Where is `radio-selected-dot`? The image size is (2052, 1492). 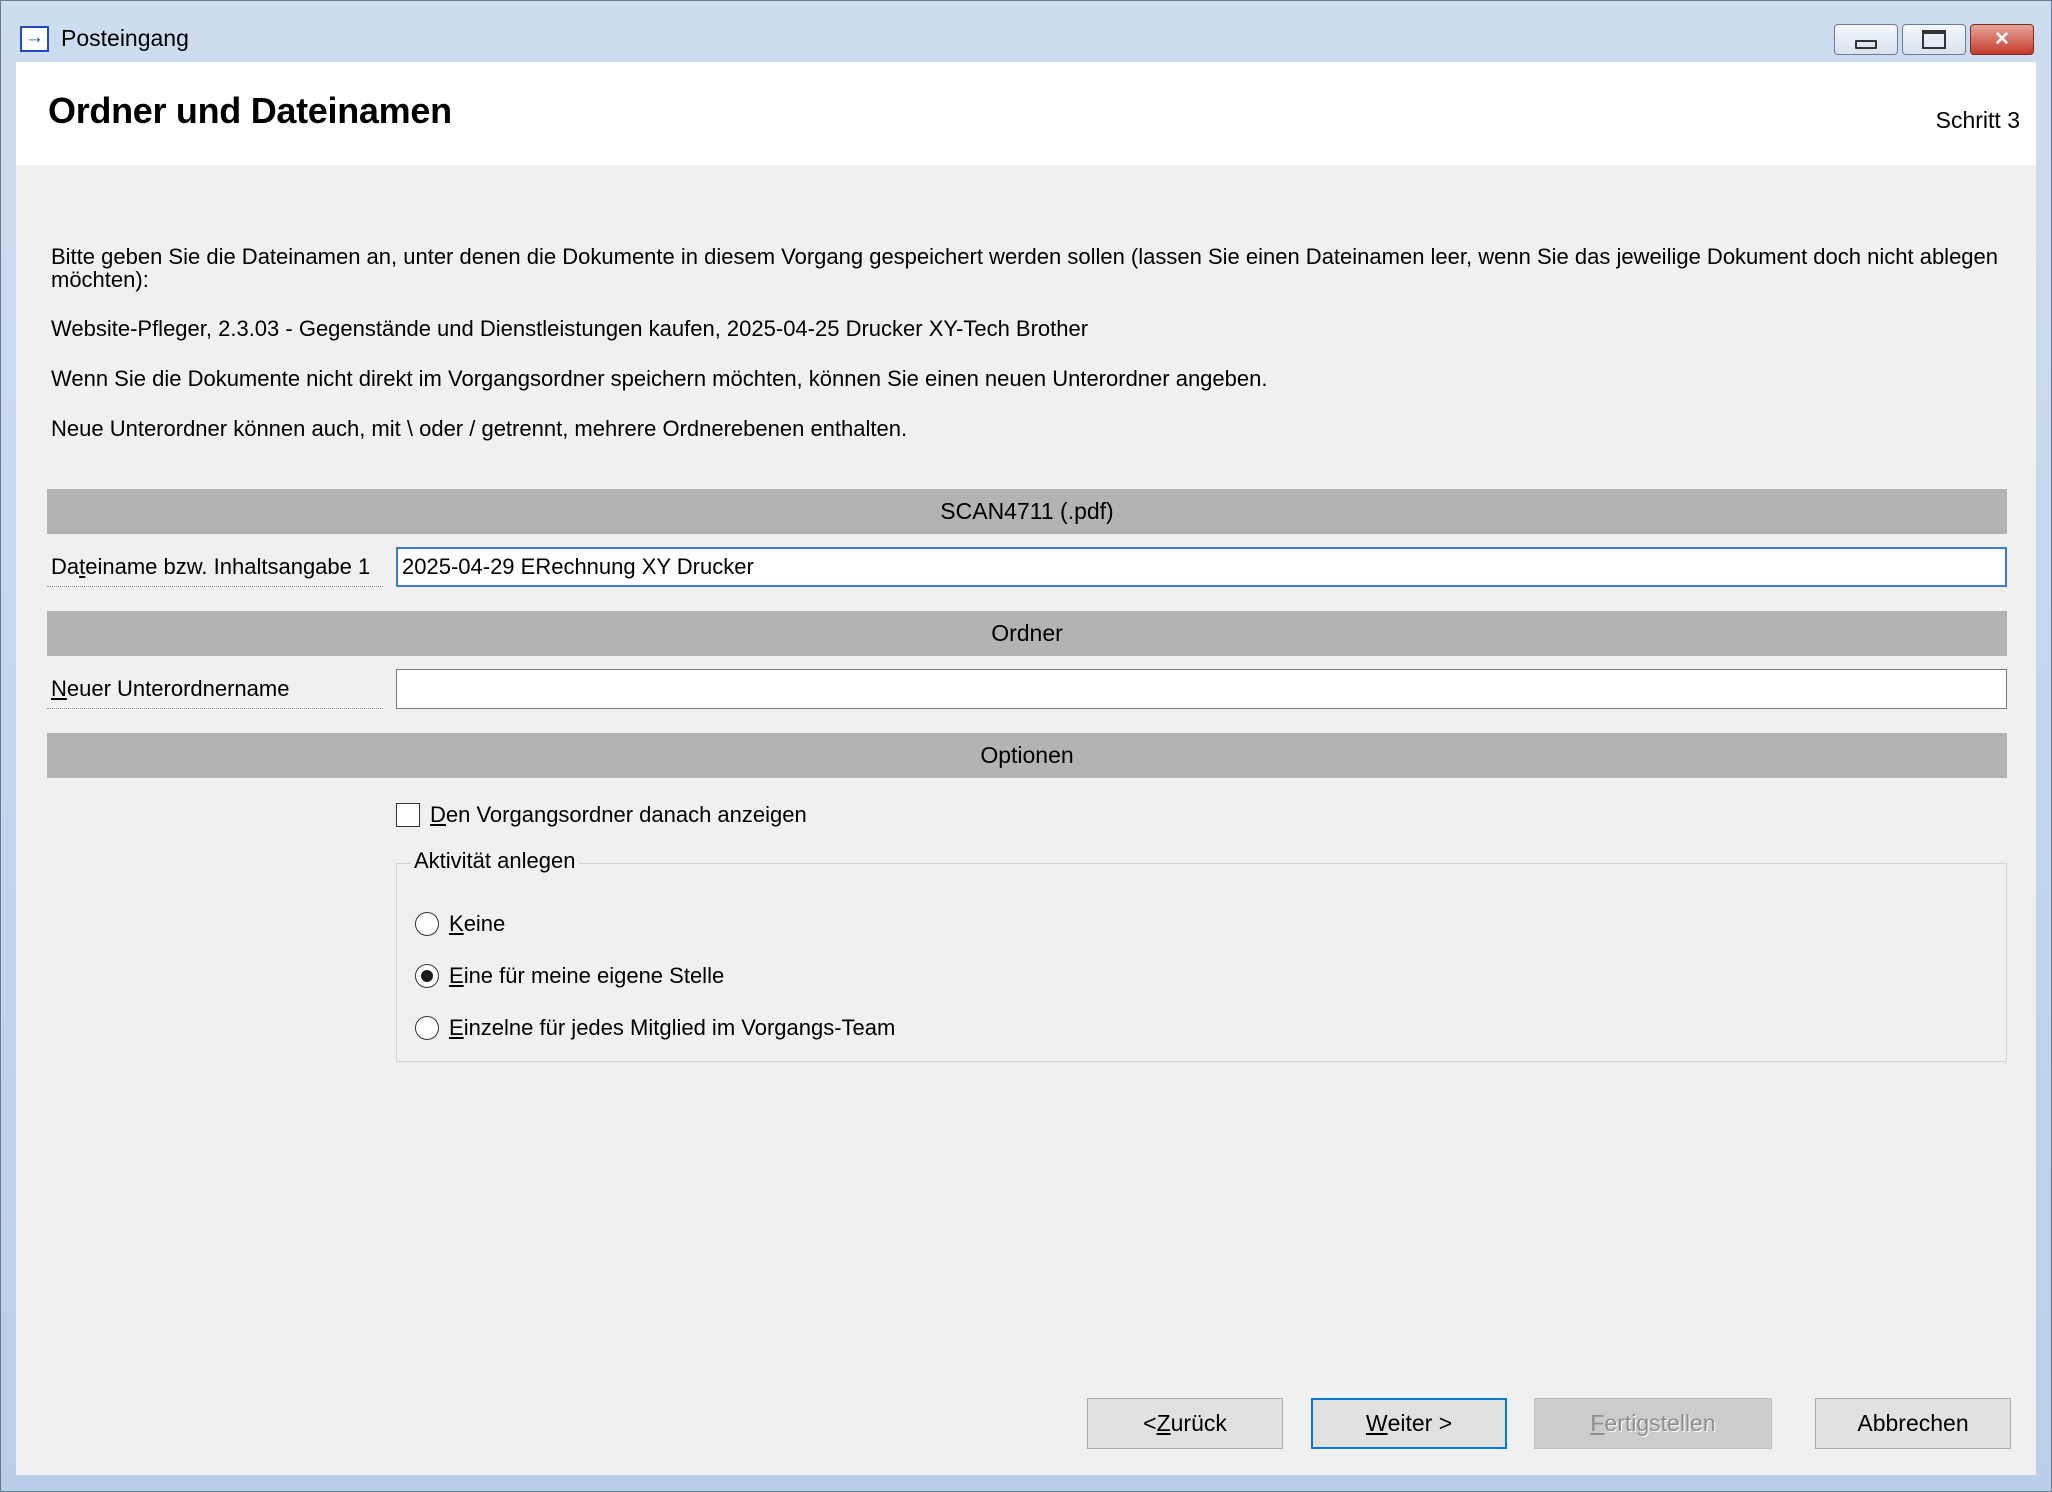
radio-selected-dot is located at coordinates (427, 976).